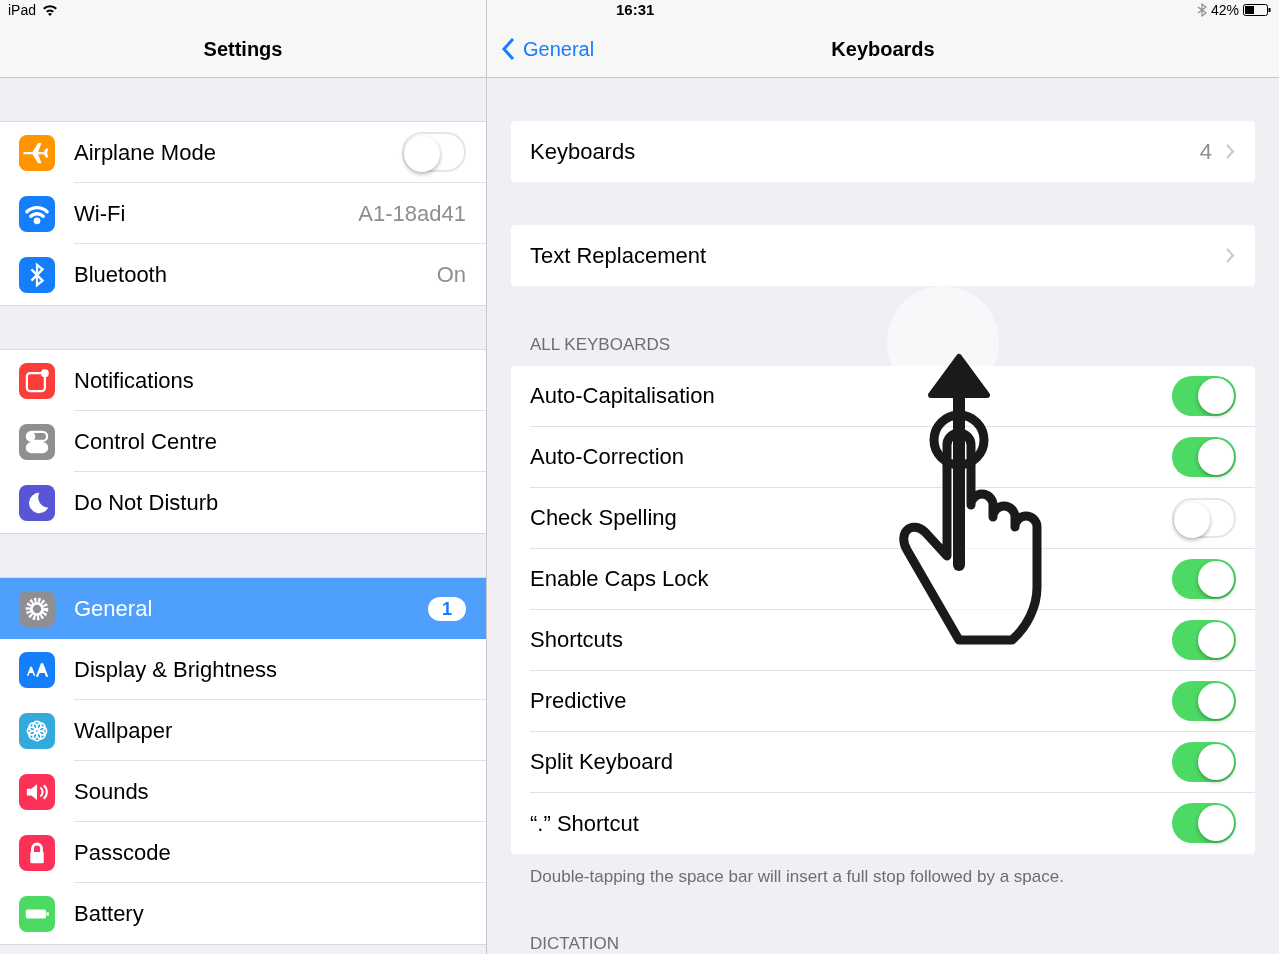 The height and width of the screenshot is (954, 1279). What do you see at coordinates (600, 345) in the screenshot?
I see `section-header: ALL KEYBOARDS` at bounding box center [600, 345].